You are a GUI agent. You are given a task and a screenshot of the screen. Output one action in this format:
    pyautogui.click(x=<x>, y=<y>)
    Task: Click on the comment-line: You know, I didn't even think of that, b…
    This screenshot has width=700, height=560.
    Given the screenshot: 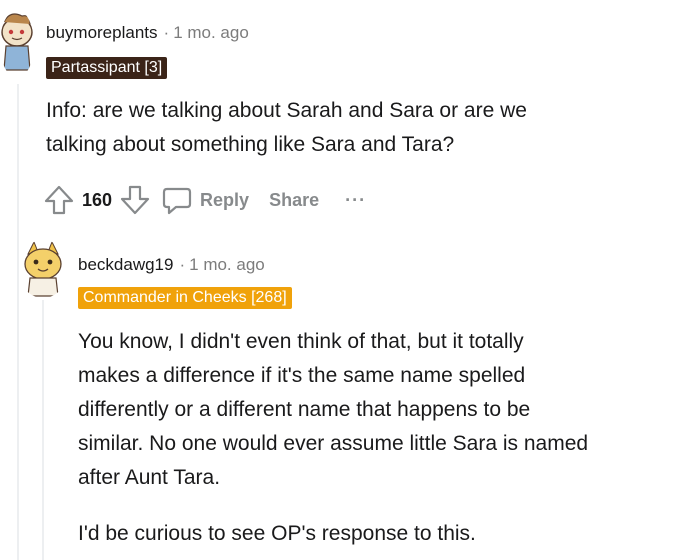 What is the action you would take?
    pyautogui.click(x=301, y=341)
    